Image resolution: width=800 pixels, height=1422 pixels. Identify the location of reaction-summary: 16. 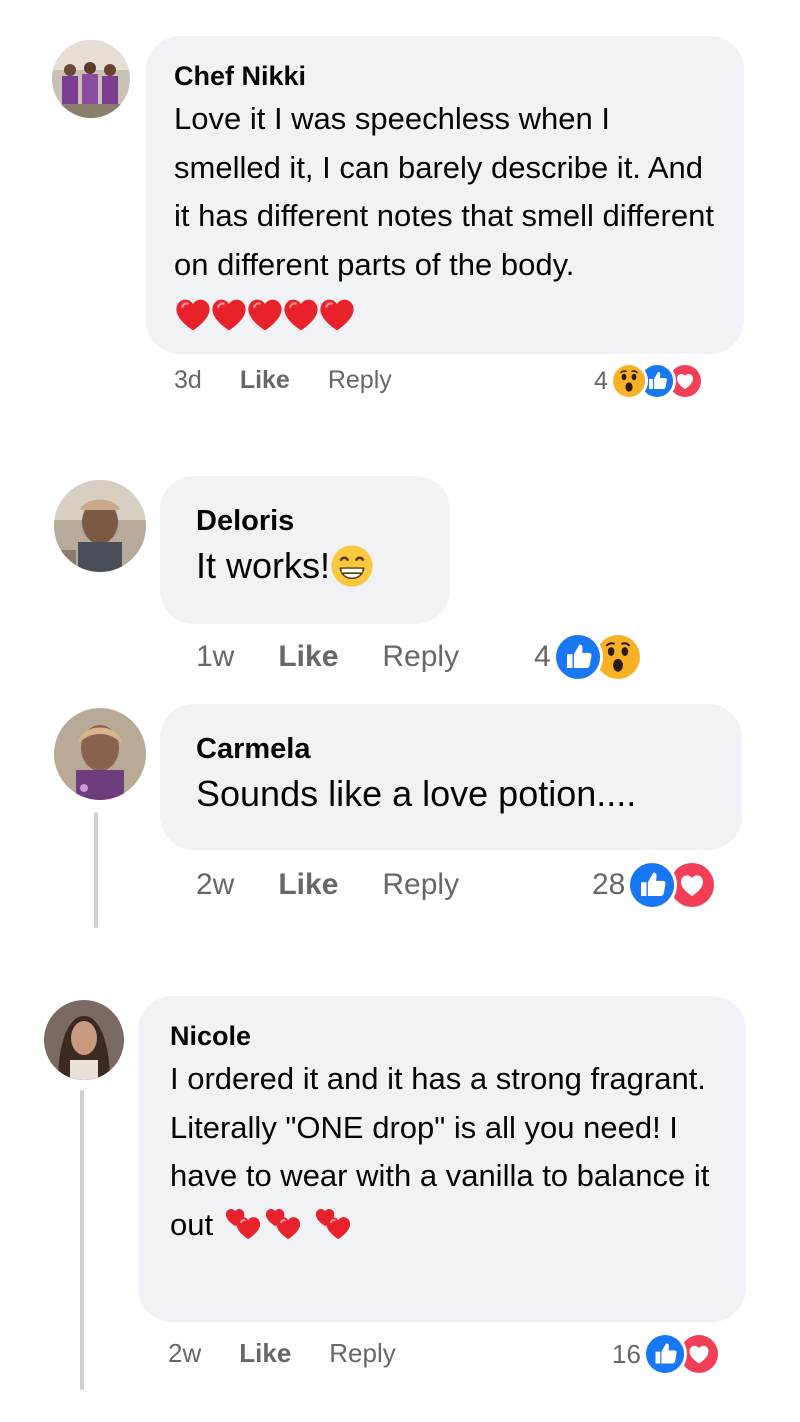
(666, 1354).